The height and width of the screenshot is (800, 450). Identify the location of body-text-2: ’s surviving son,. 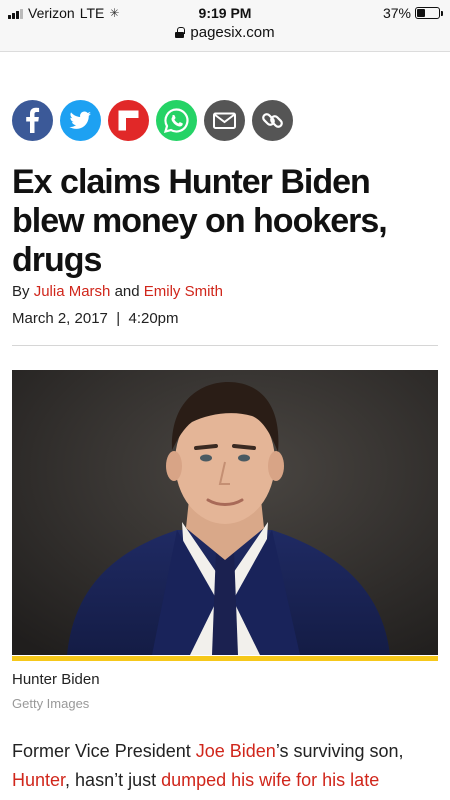
(339, 751).